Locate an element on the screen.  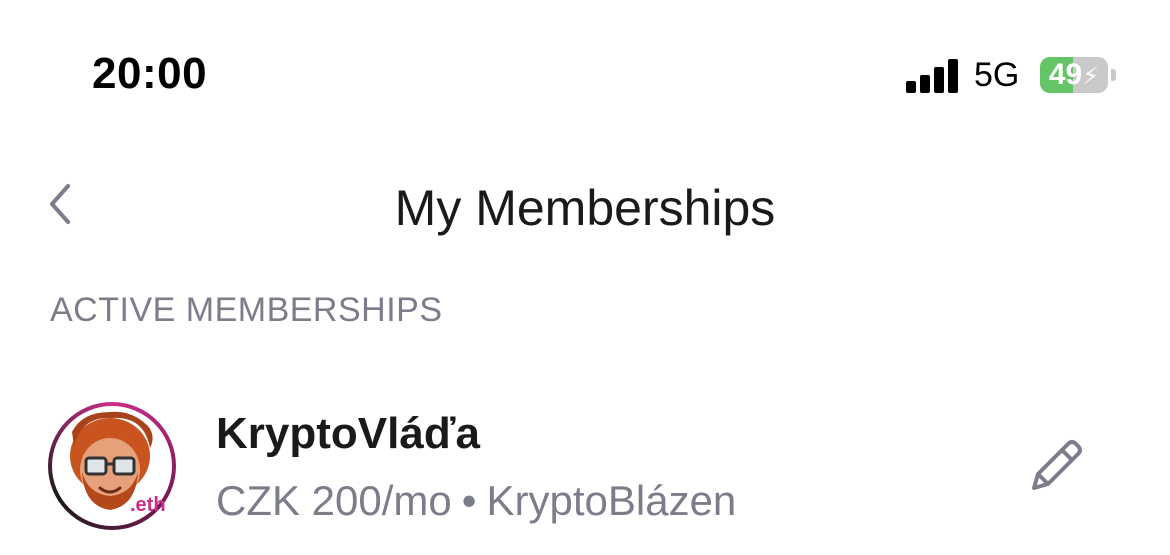
battery-level: 49⚡︎ is located at coordinates (1074, 74).